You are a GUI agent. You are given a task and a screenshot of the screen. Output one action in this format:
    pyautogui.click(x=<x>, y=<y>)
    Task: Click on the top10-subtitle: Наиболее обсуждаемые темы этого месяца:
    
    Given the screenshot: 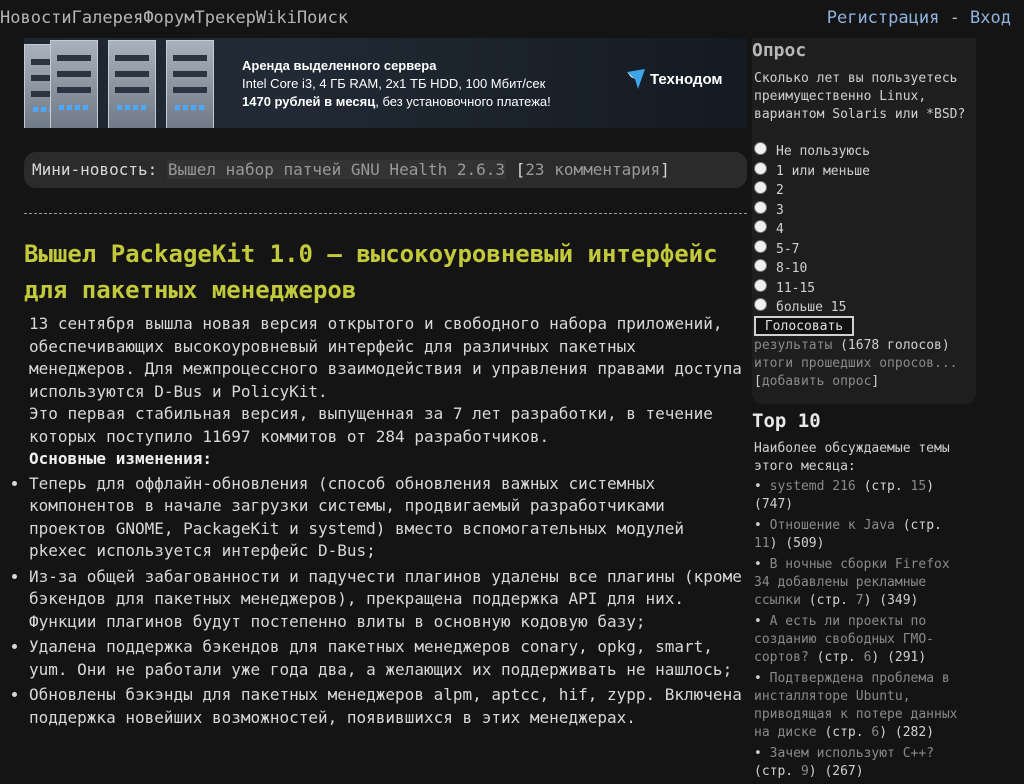 What is the action you would take?
    pyautogui.click(x=852, y=457)
    